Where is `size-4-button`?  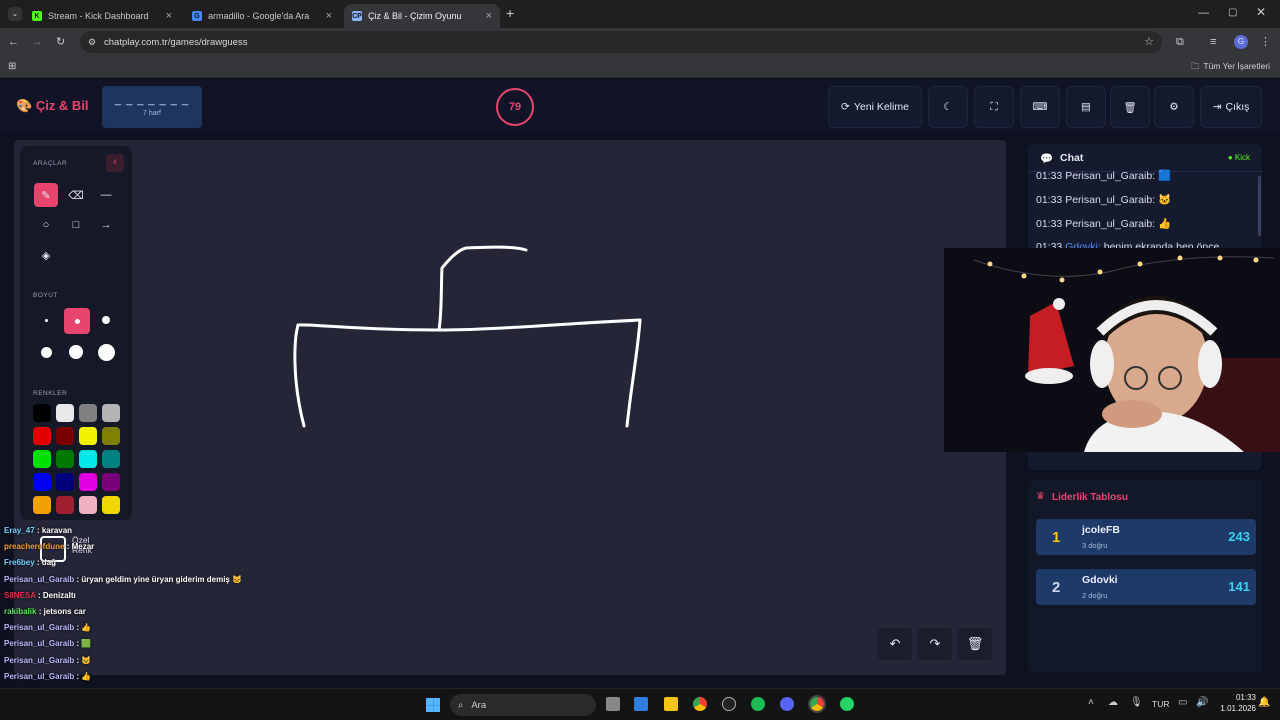
size-4-button is located at coordinates (46, 352).